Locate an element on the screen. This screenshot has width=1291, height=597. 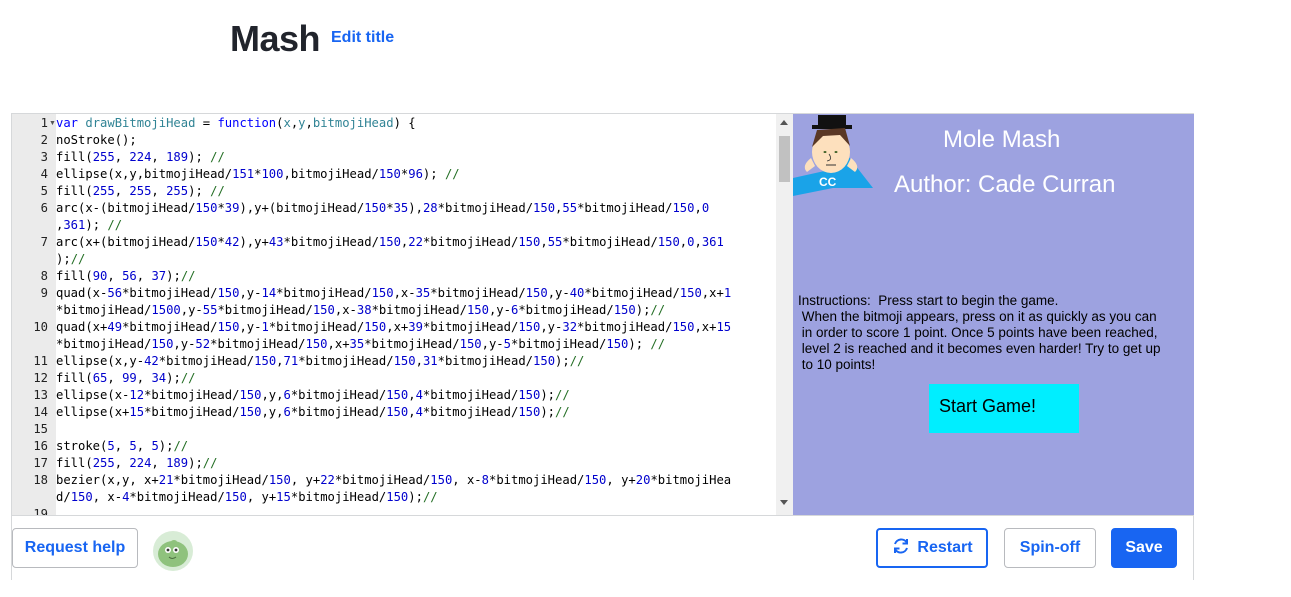
game-title: Mole Mash is located at coordinates (1002, 139).